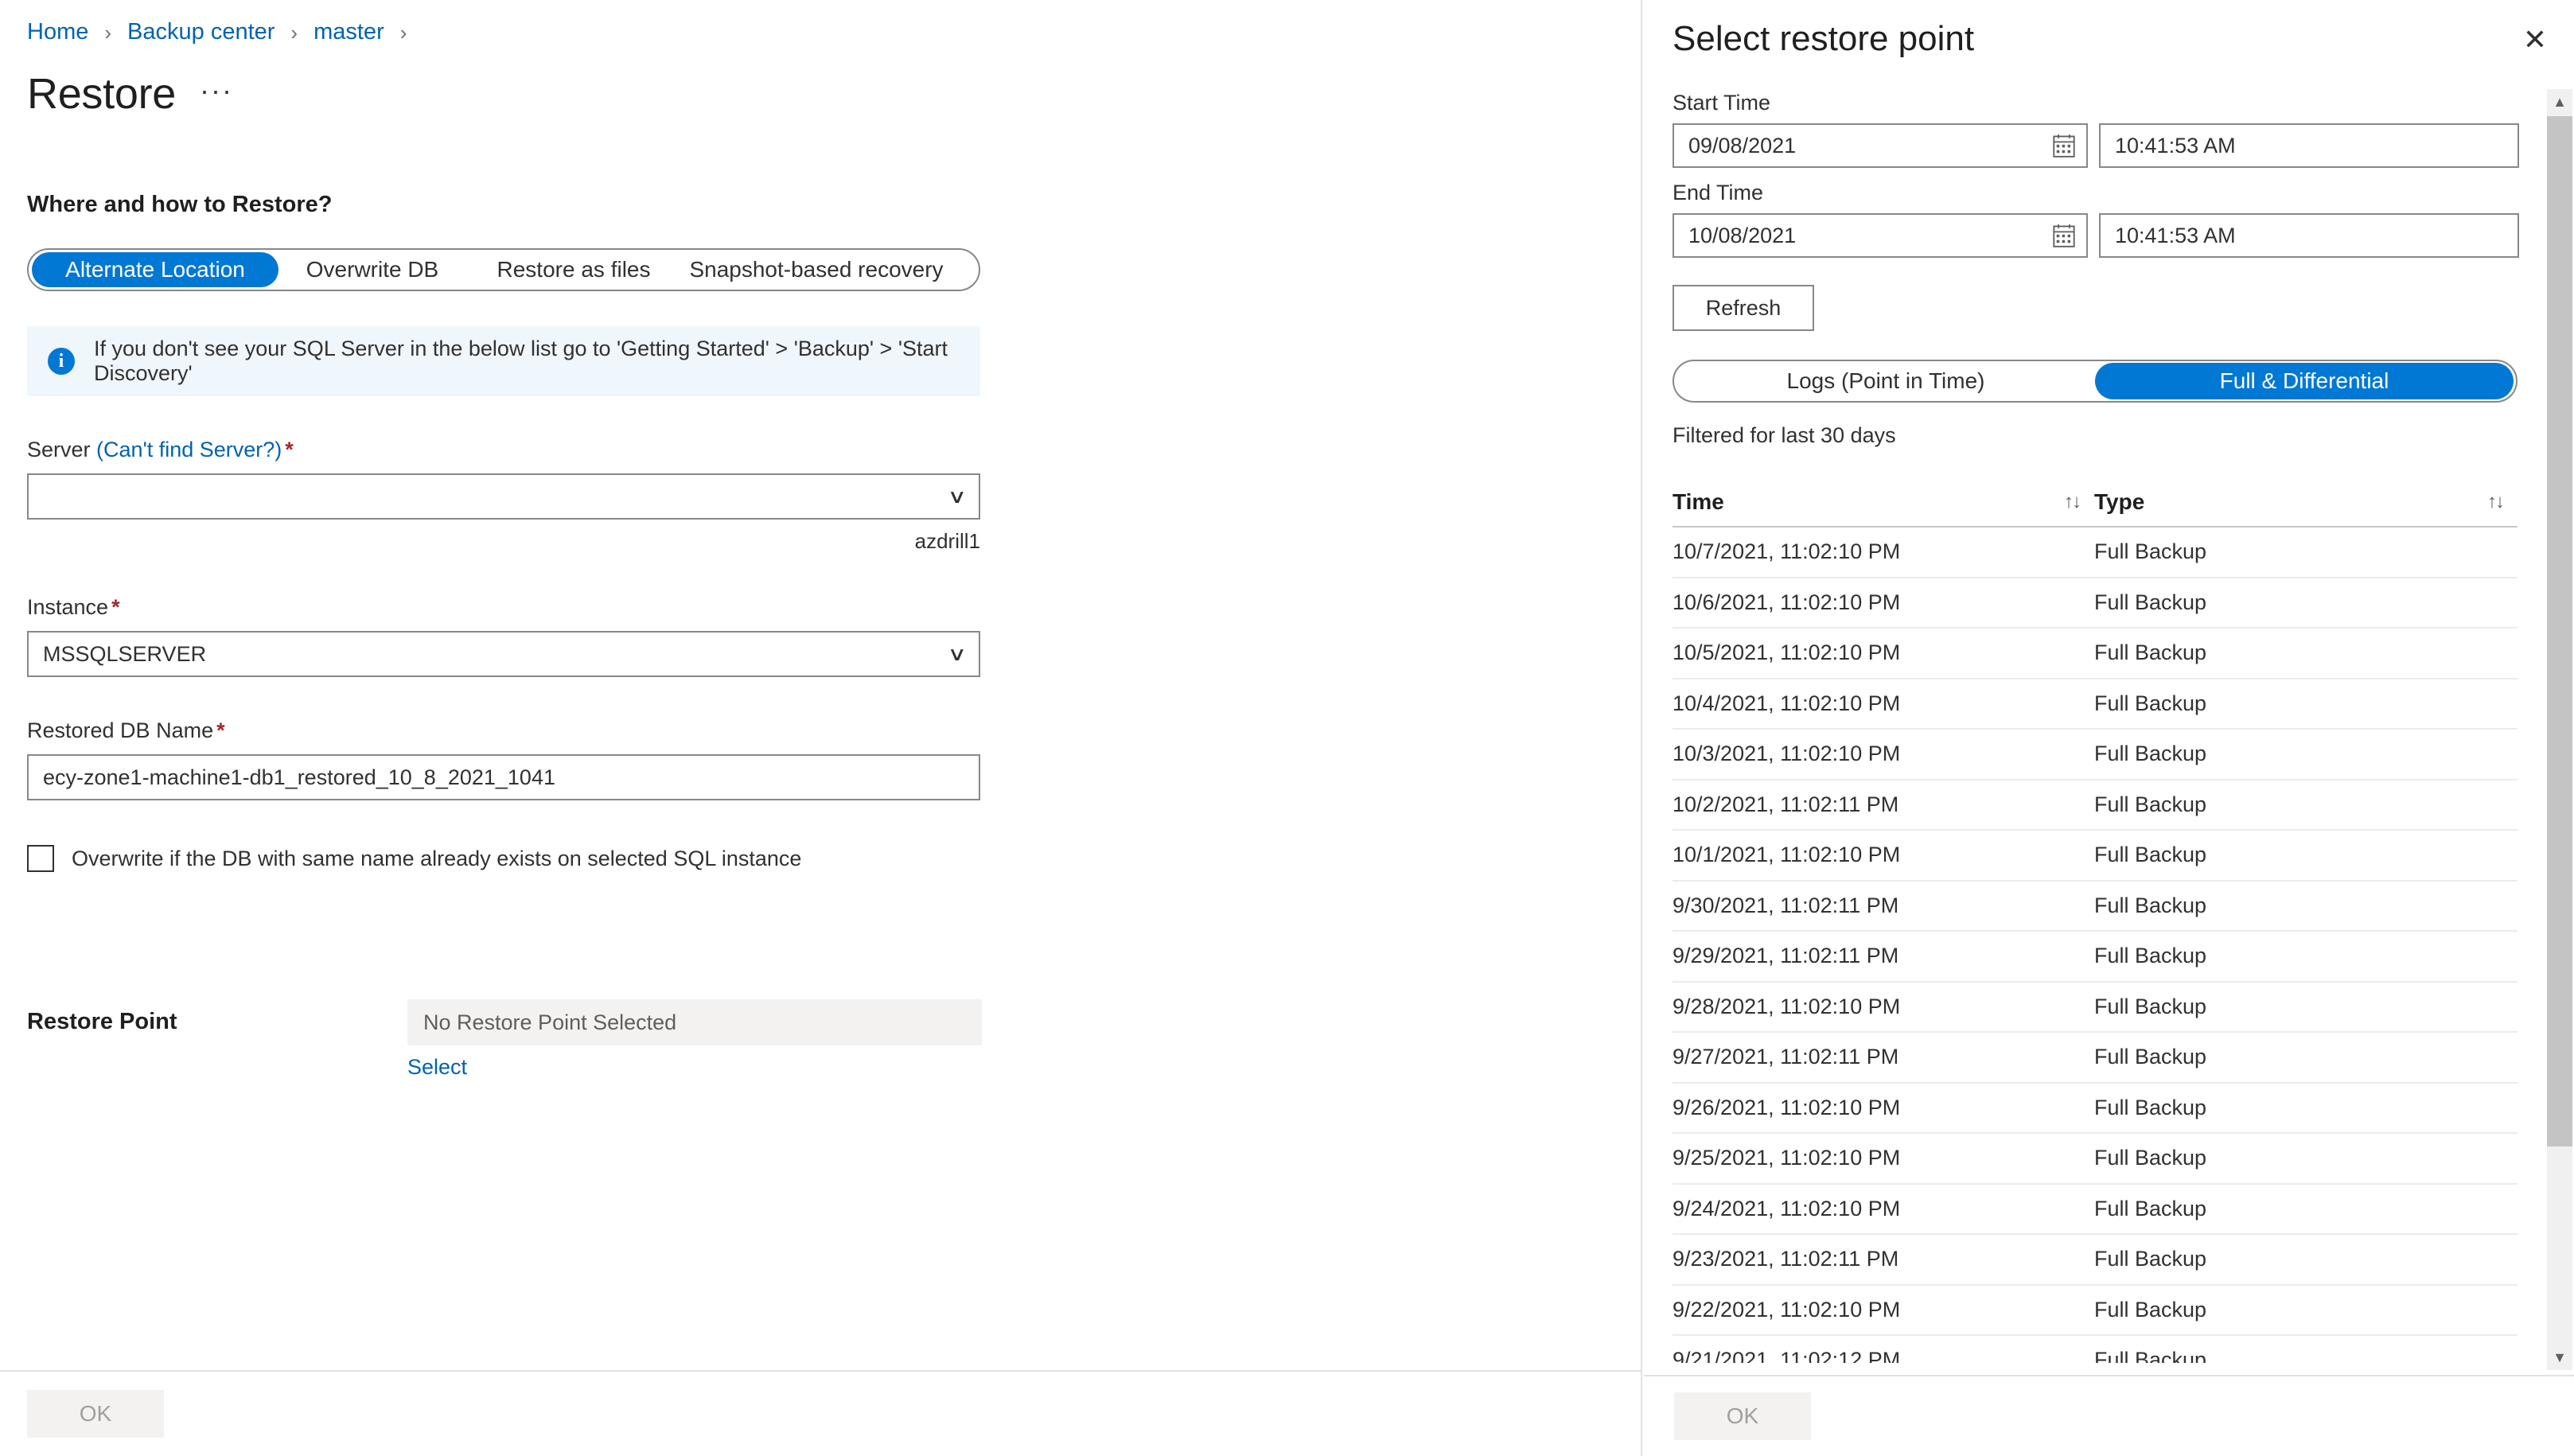 This screenshot has height=1456, width=2574. What do you see at coordinates (947, 541) in the screenshot?
I see `server-helper-text: azdrill1` at bounding box center [947, 541].